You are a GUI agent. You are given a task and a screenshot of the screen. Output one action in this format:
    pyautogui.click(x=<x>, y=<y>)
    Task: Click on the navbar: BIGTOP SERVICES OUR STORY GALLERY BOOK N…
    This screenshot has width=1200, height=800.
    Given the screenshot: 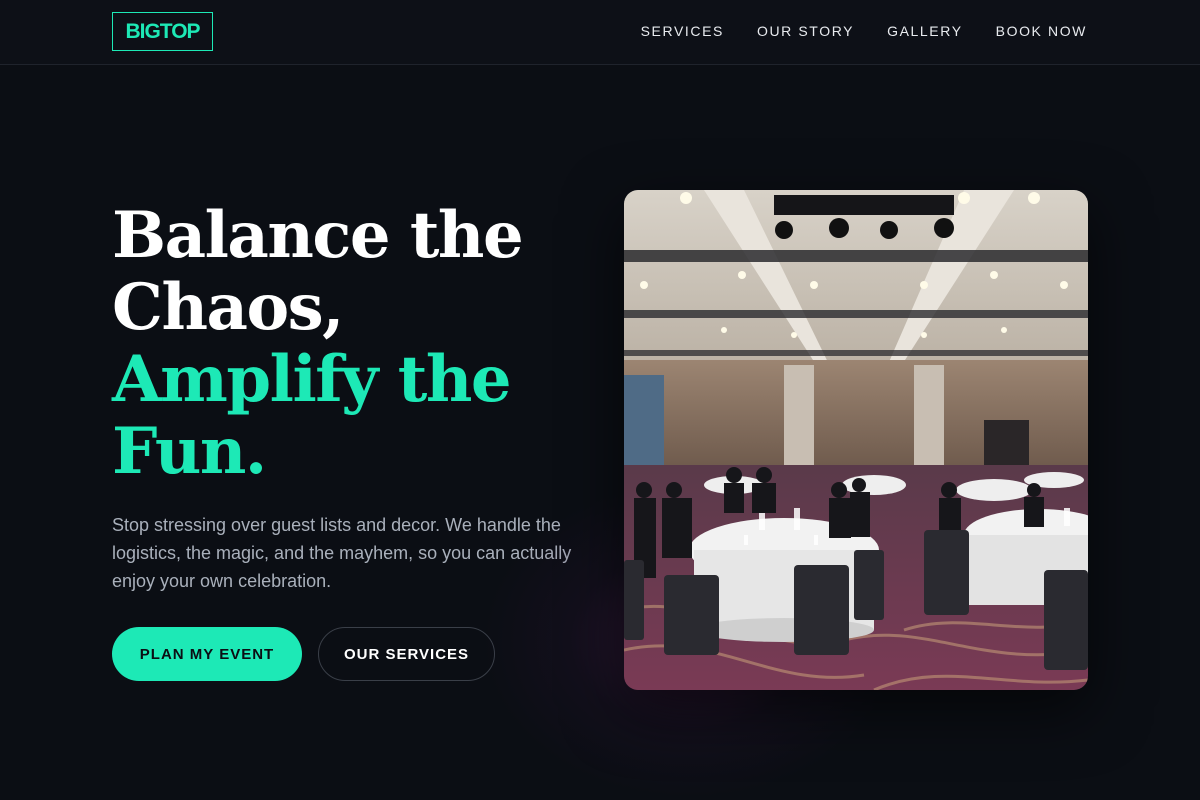 What is the action you would take?
    pyautogui.click(x=600, y=32)
    